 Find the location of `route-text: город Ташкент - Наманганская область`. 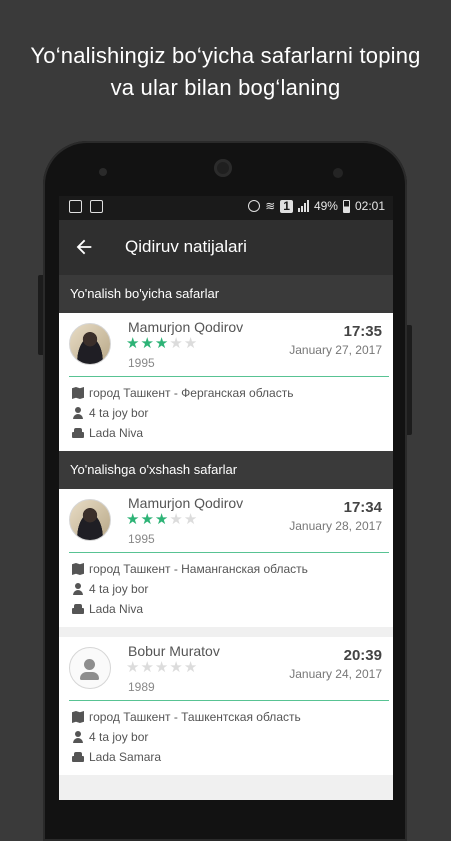

route-text: город Ташкент - Наманганская область is located at coordinates (198, 569).